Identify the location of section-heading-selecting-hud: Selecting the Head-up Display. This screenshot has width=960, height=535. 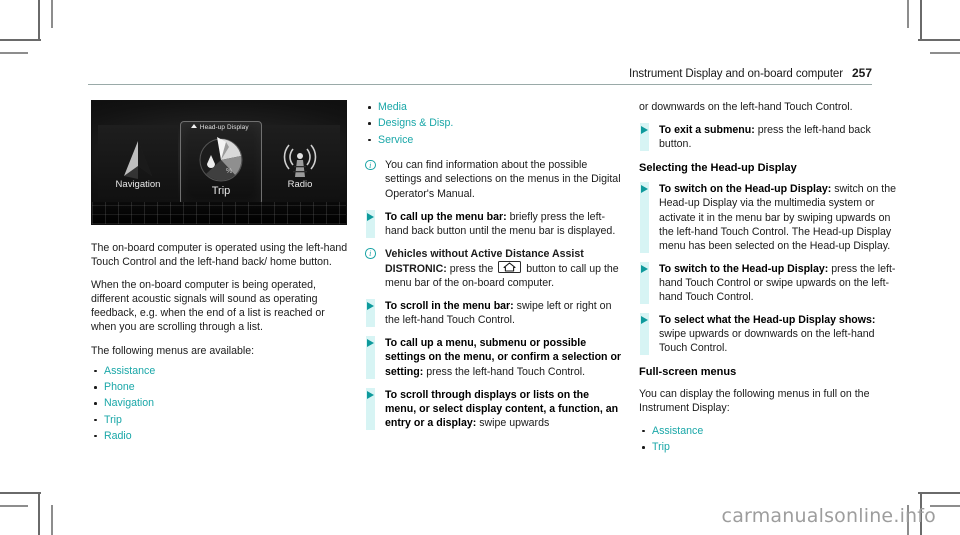
(718, 168).